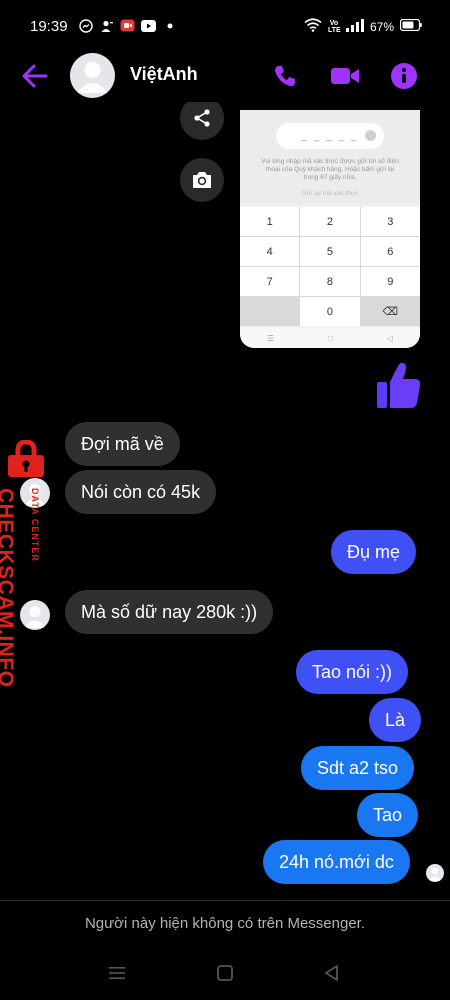  I want to click on info-button, so click(404, 76).